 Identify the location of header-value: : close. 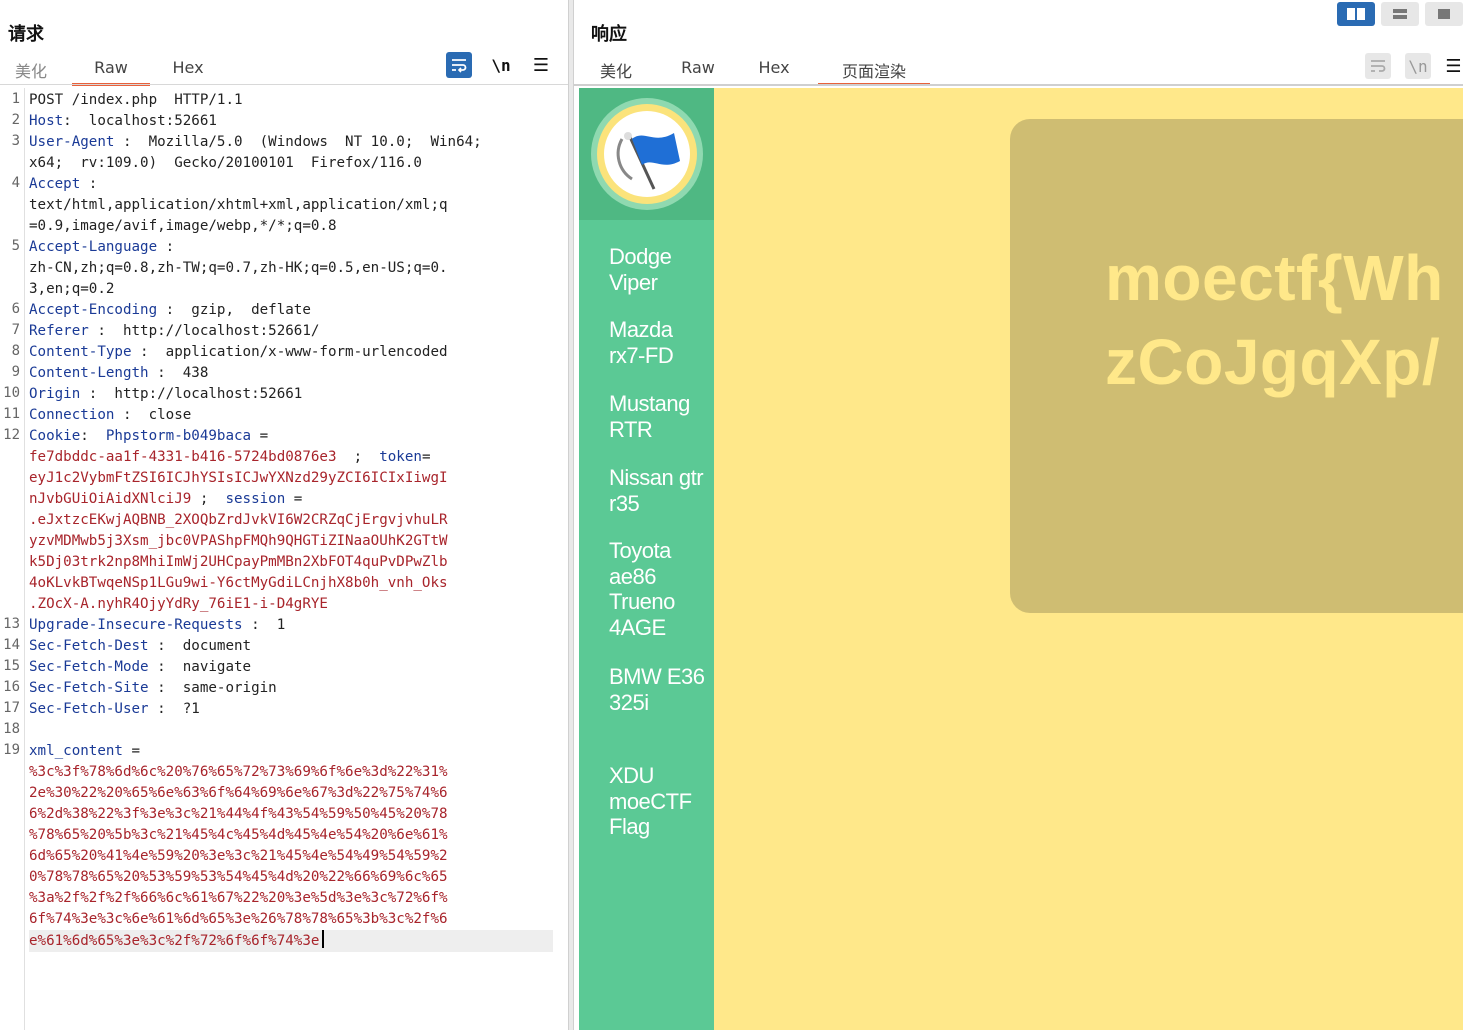
(153, 415).